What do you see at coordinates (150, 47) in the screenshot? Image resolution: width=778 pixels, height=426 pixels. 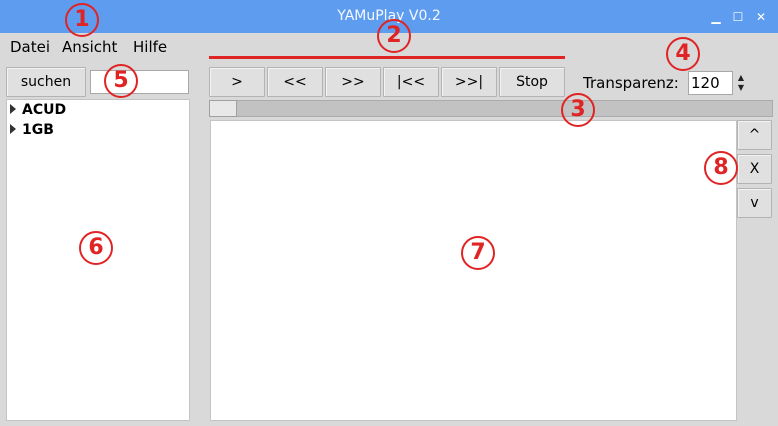 I see `menu-hilfe: Hilfe` at bounding box center [150, 47].